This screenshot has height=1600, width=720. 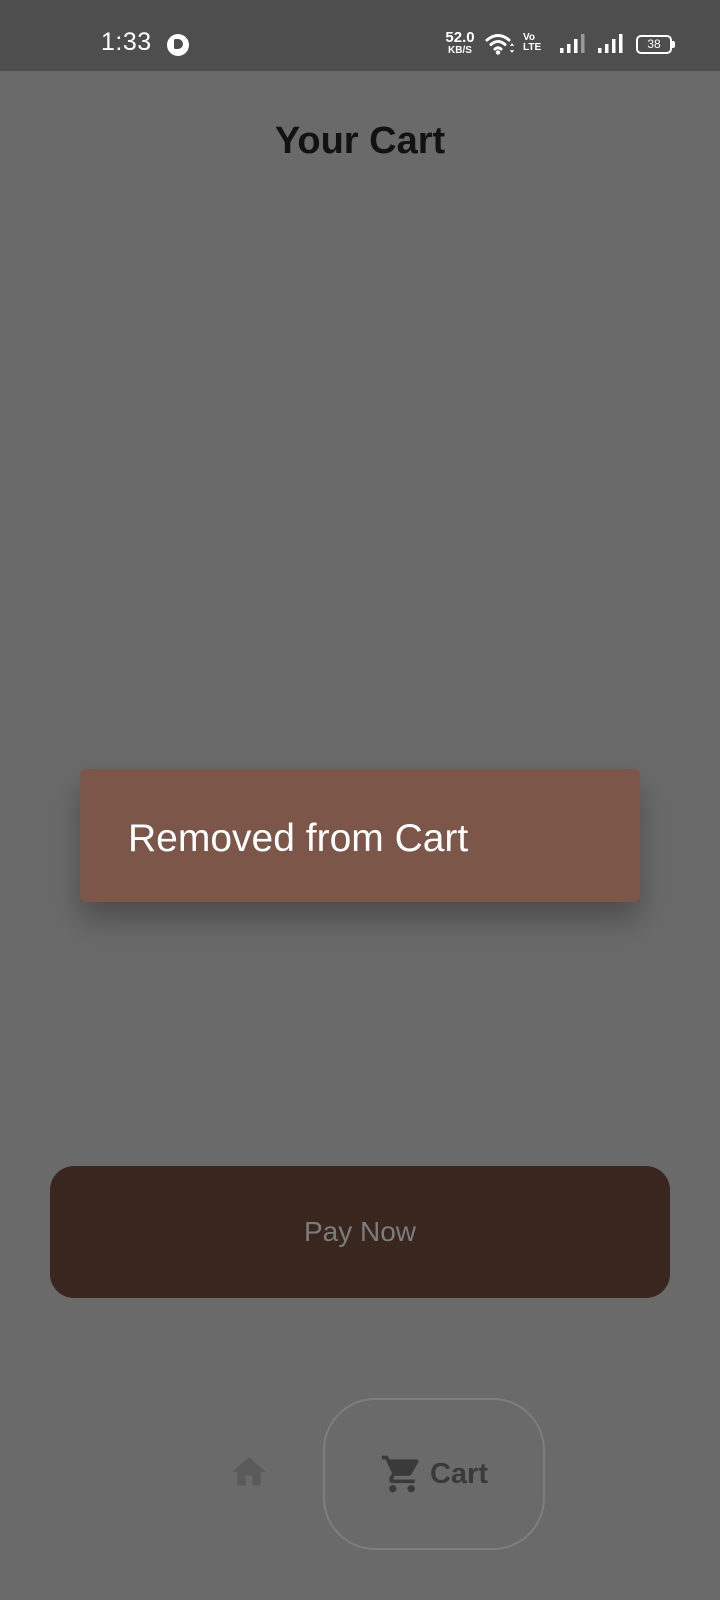 I want to click on cart-icon, so click(x=400, y=1474).